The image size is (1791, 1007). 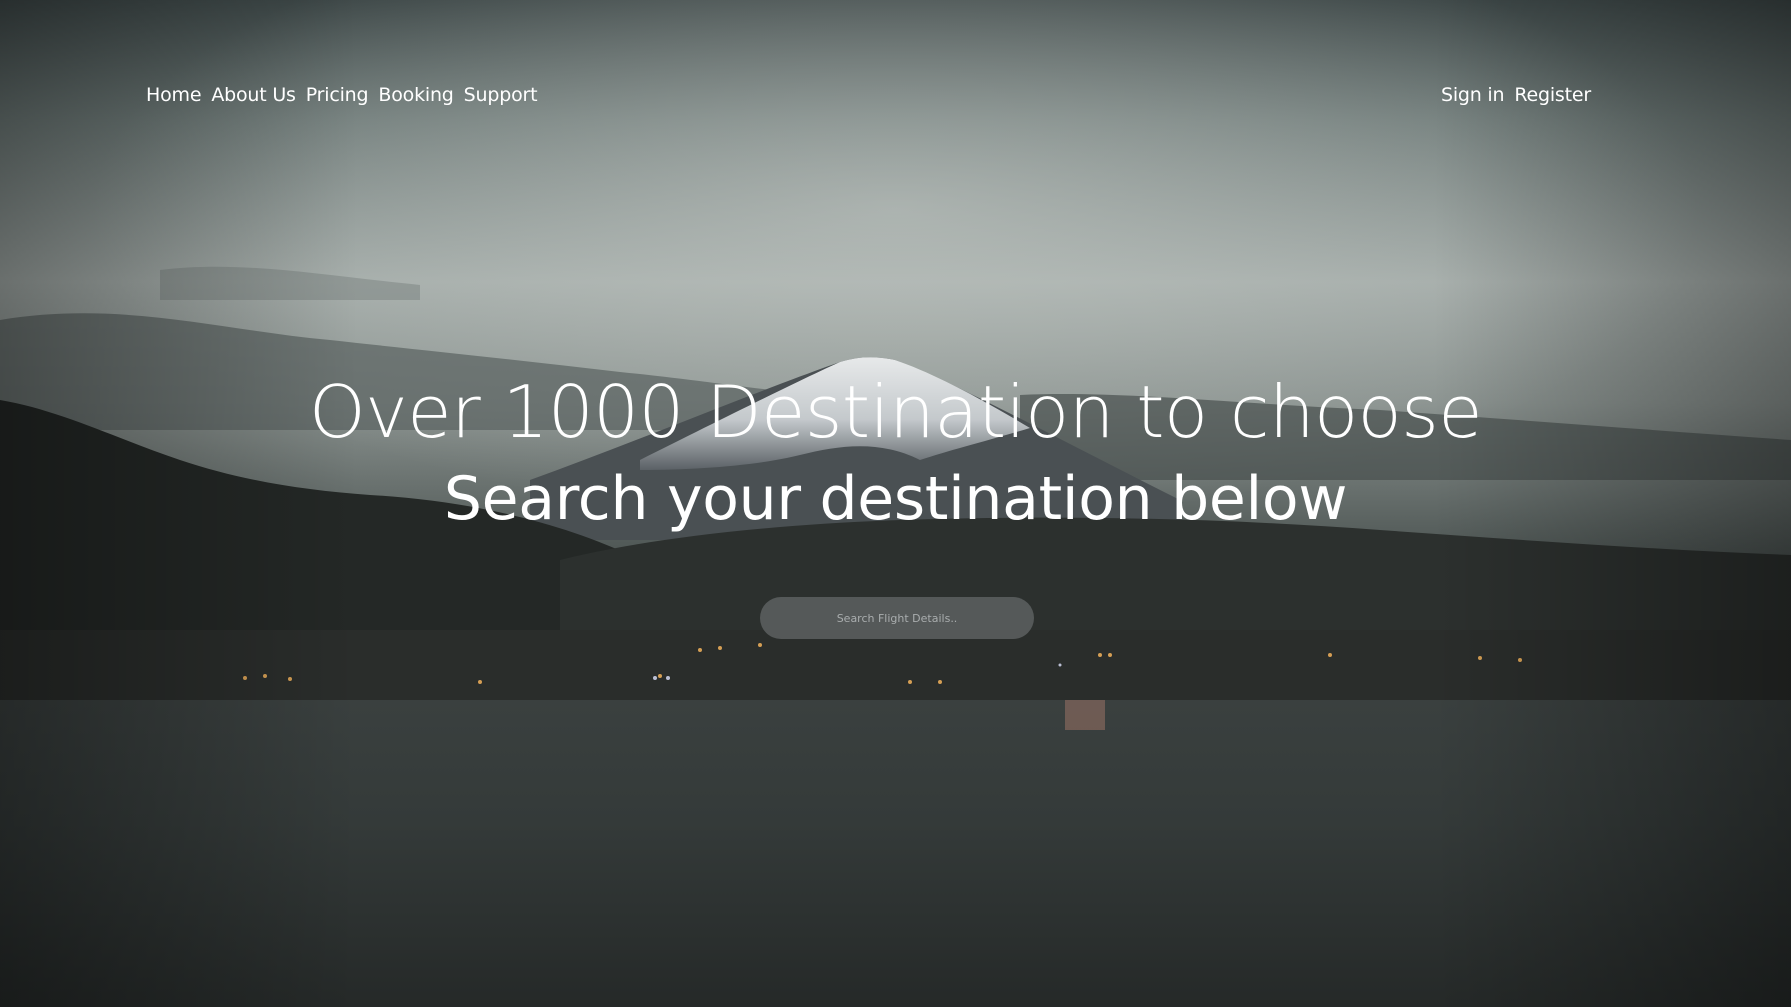 What do you see at coordinates (1473, 95) in the screenshot?
I see `sign-in-link: Sign in` at bounding box center [1473, 95].